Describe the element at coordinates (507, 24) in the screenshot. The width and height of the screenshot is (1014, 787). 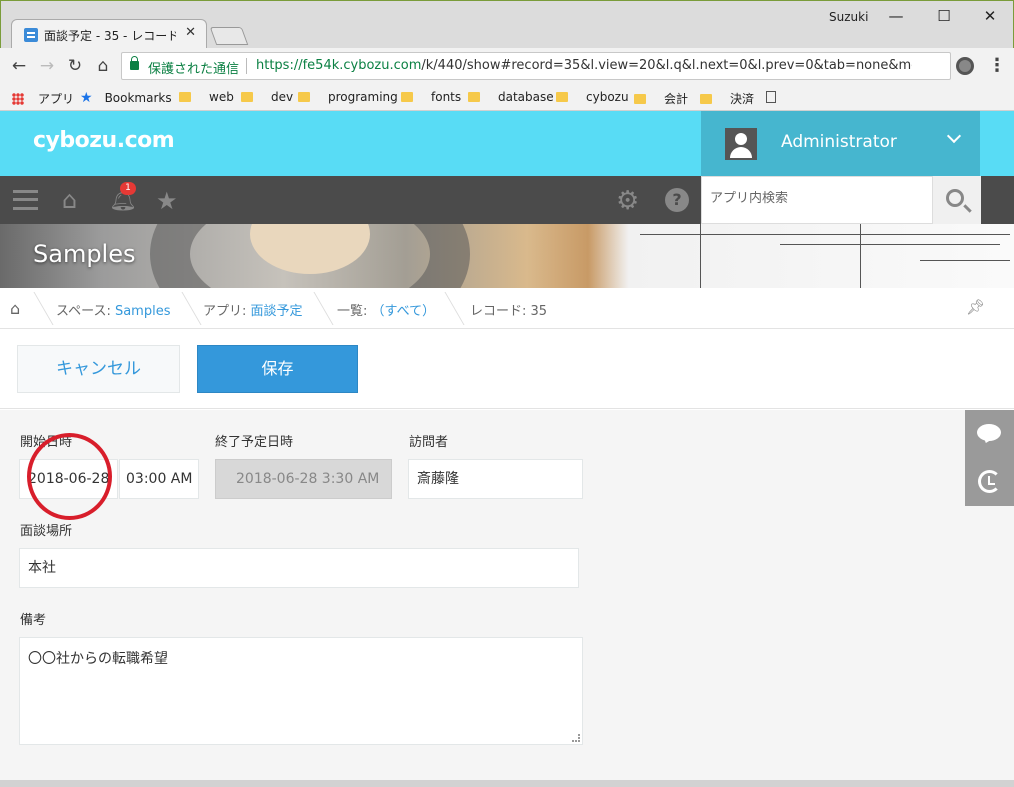
I see `browser-titlebar: 面談予定 - 35 - レコードの詳細 ✕ Suzuki — ☐ ✕` at that location.